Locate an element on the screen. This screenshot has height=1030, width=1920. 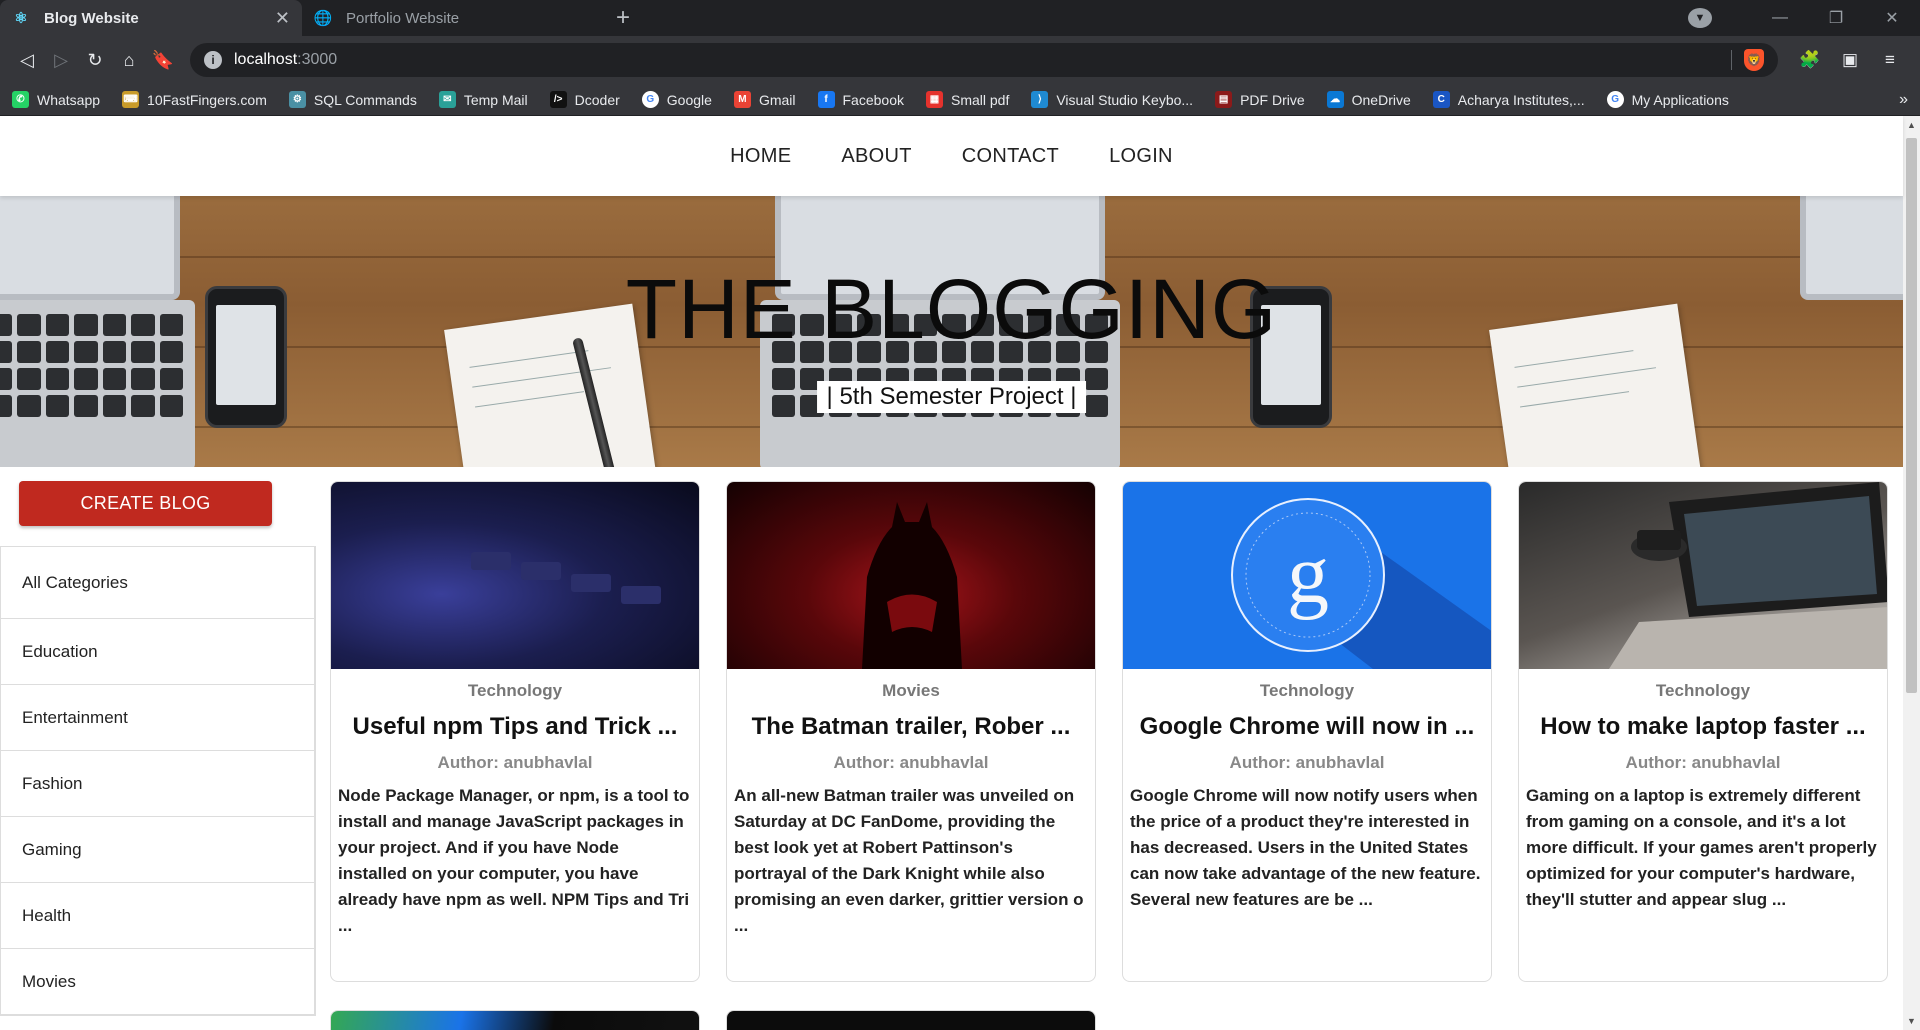
bookmark-item: G Google is located at coordinates (676, 99).